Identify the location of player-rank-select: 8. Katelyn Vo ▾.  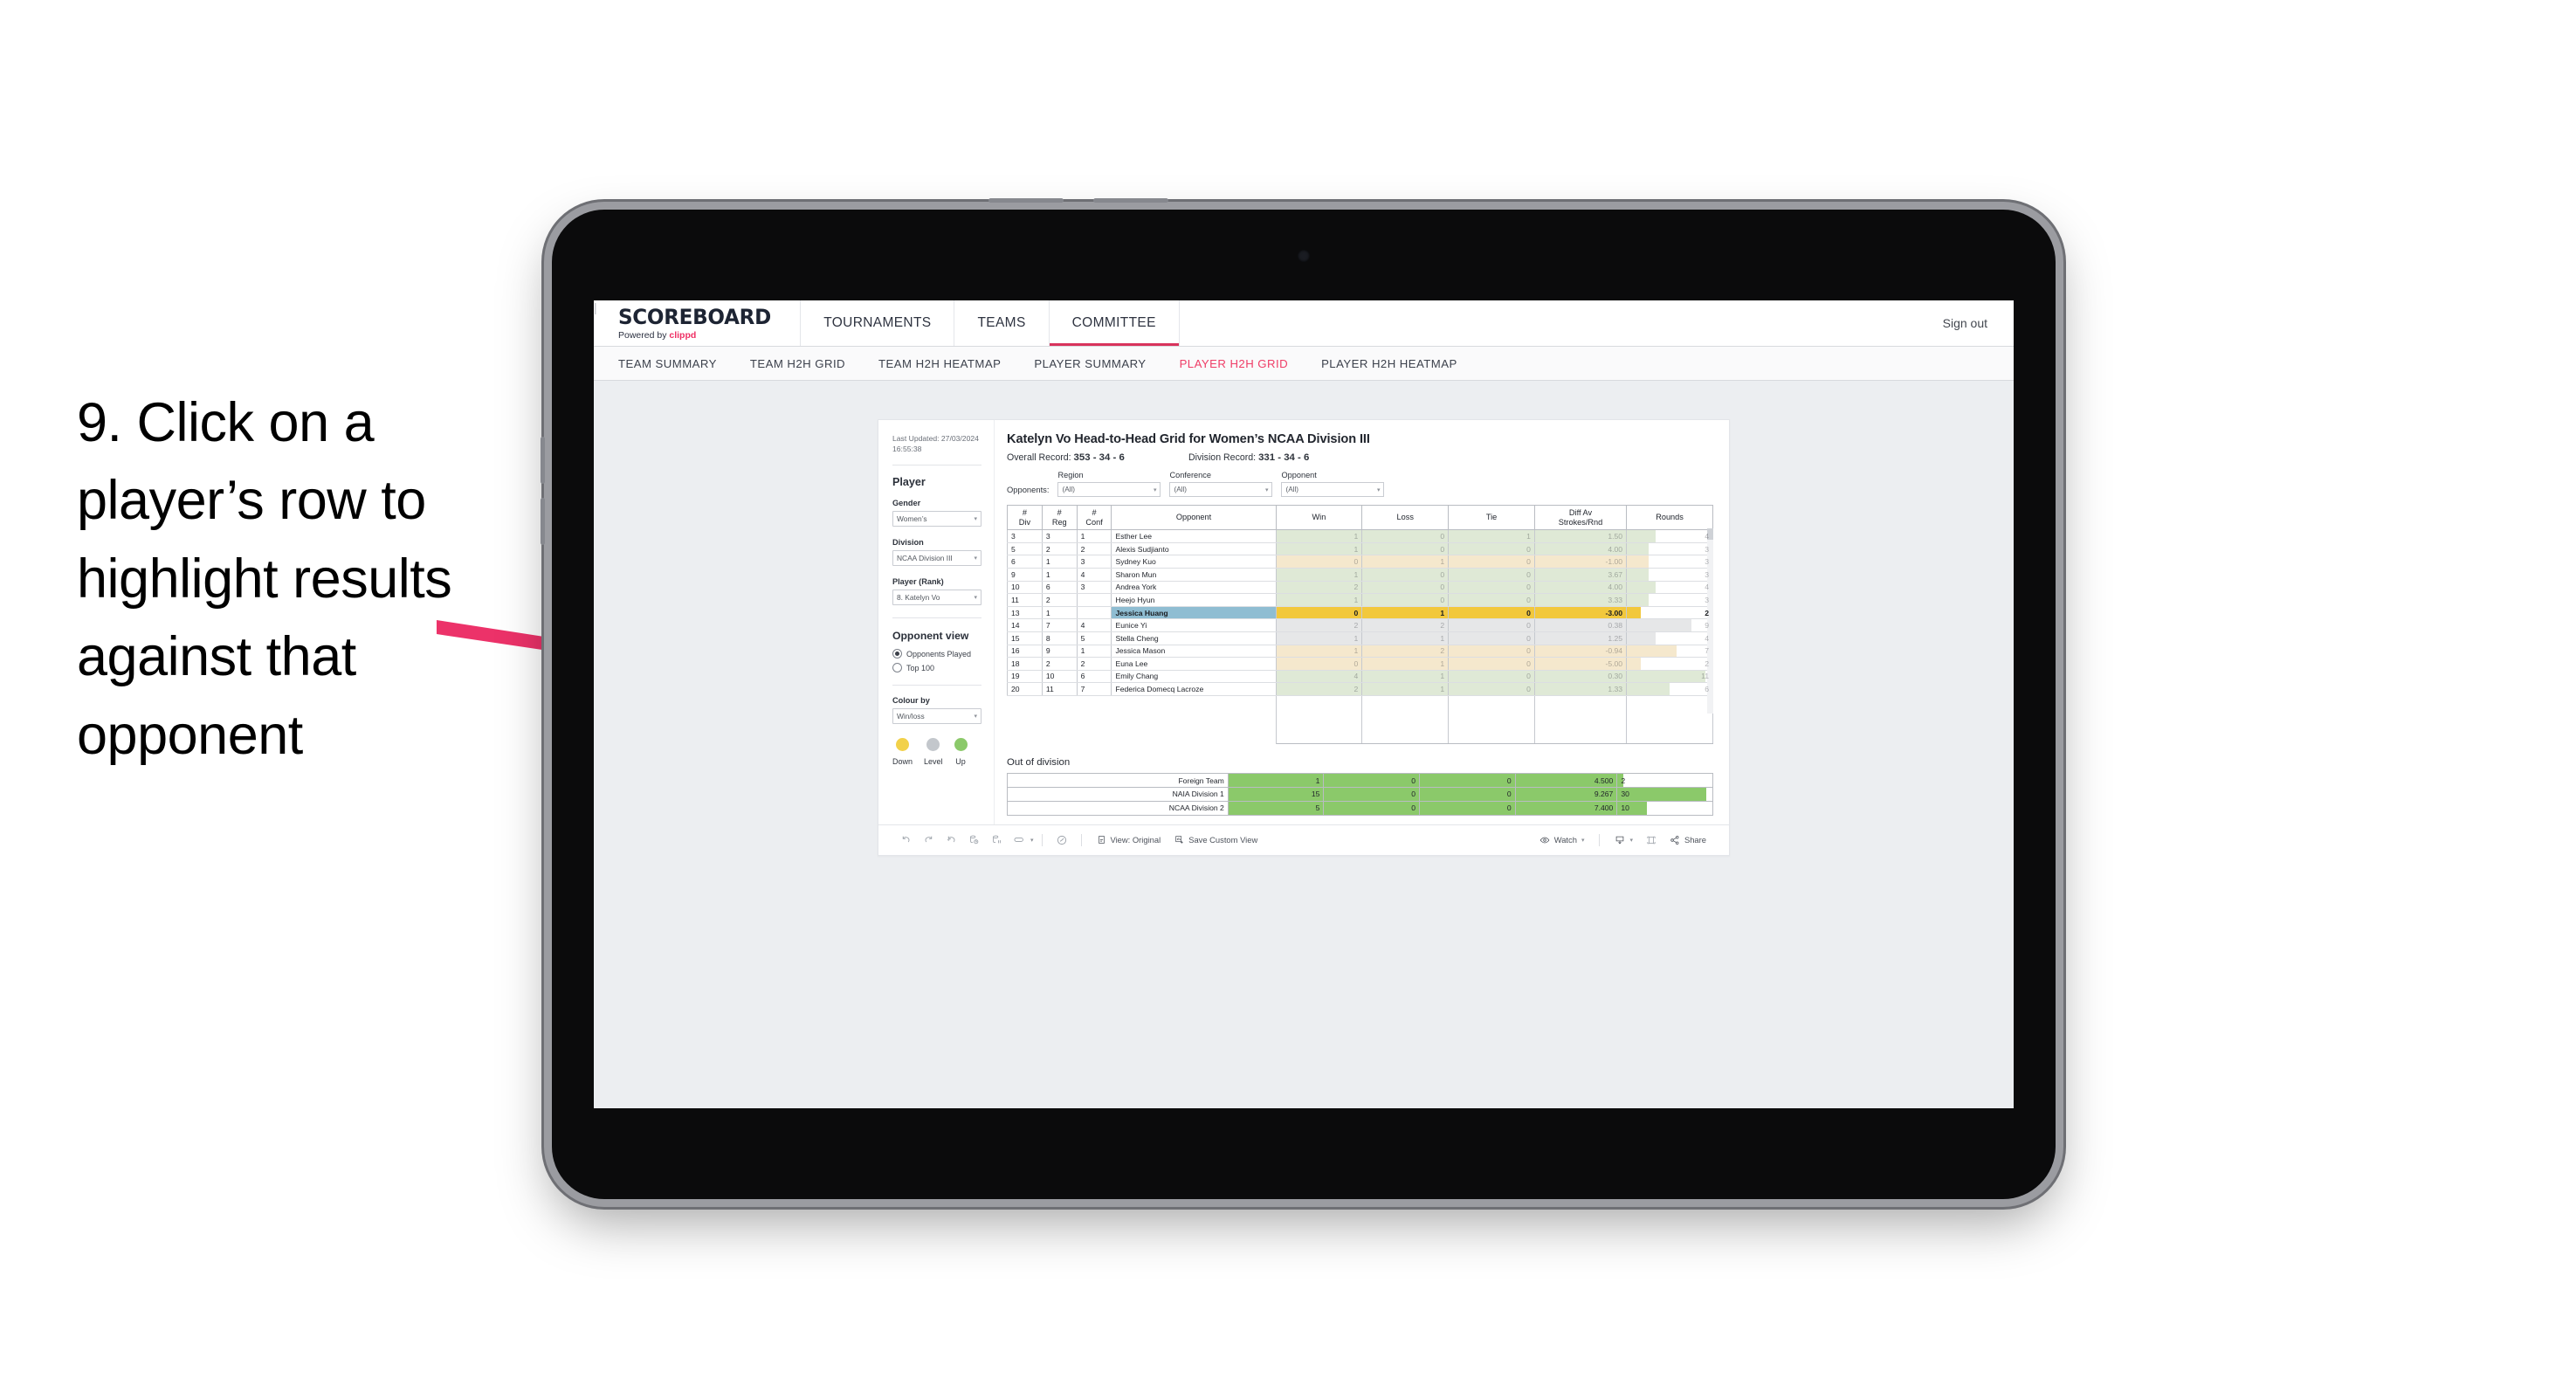
(936, 598).